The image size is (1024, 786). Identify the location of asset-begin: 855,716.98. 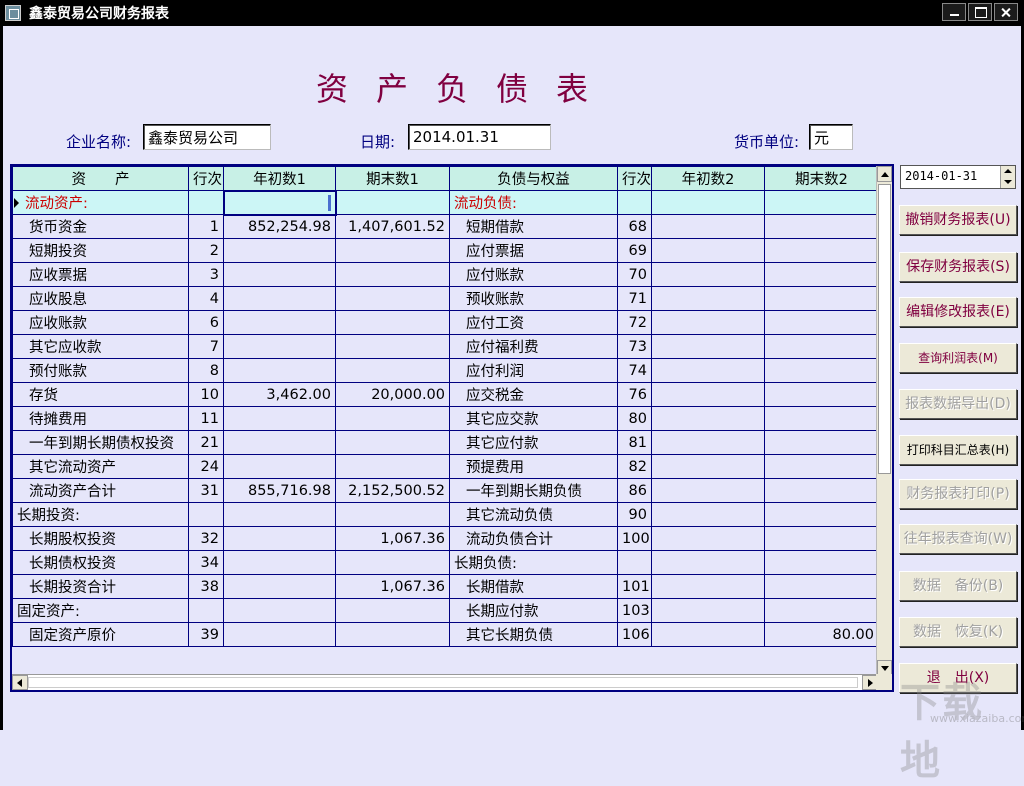
(279, 490).